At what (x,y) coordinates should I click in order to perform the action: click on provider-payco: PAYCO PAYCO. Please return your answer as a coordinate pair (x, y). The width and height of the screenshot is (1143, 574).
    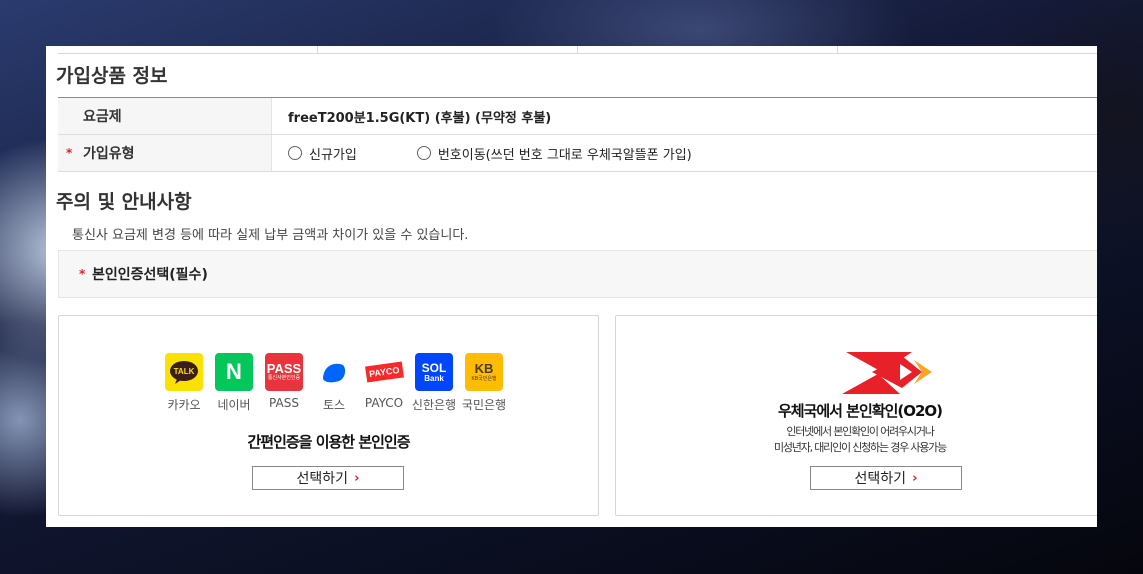
    Looking at the image, I should click on (384, 383).